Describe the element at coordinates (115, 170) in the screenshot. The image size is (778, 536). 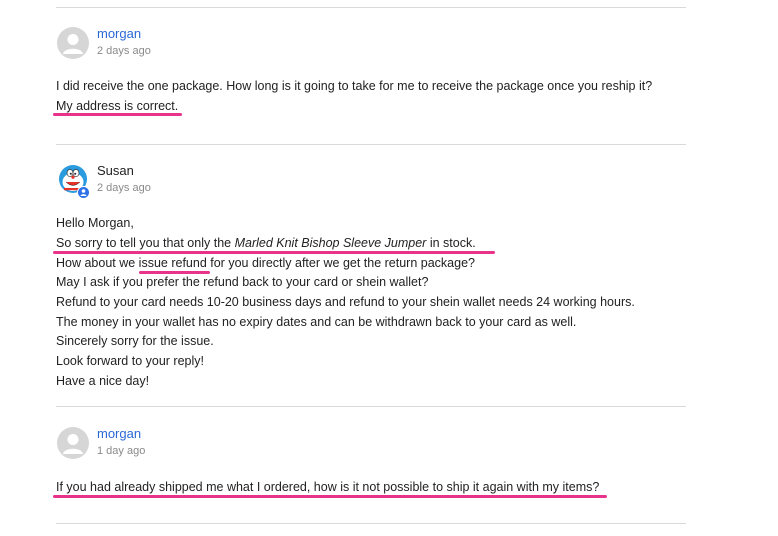
I see `author-name: Susan` at that location.